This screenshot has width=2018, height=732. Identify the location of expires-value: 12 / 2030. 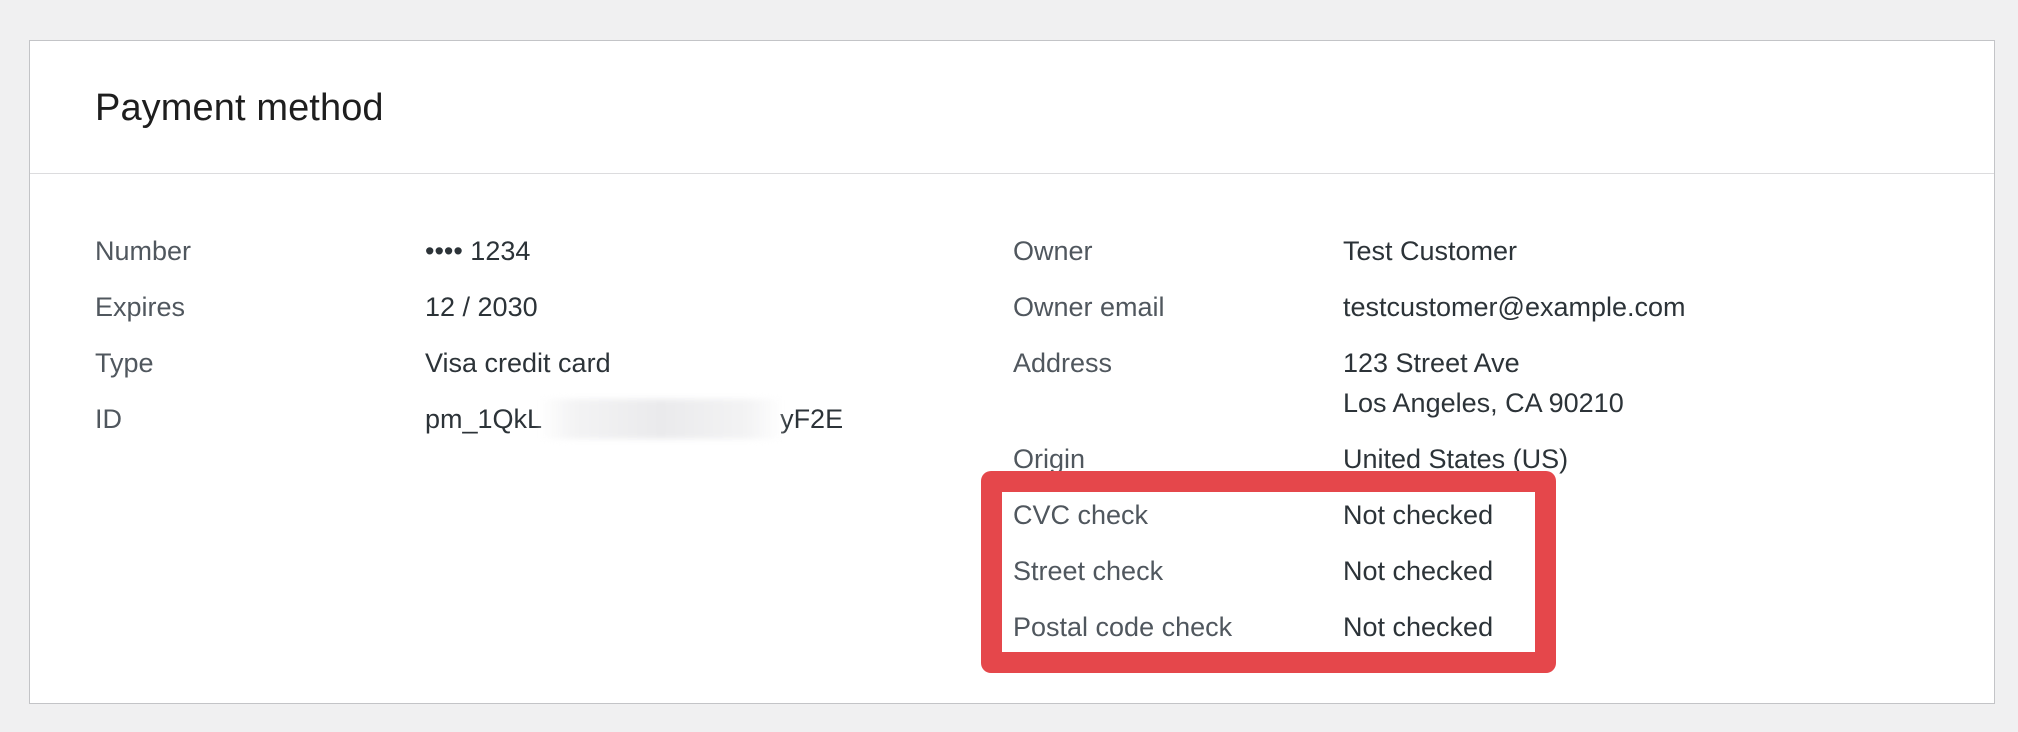
(481, 307).